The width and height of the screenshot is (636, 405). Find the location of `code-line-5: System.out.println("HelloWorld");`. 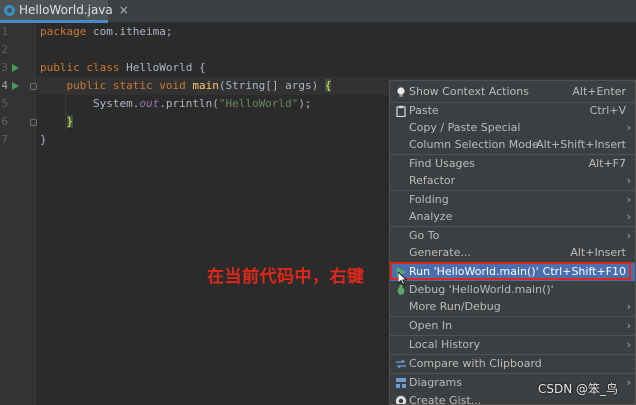

code-line-5: System.out.println("HelloWorld"); is located at coordinates (202, 103).